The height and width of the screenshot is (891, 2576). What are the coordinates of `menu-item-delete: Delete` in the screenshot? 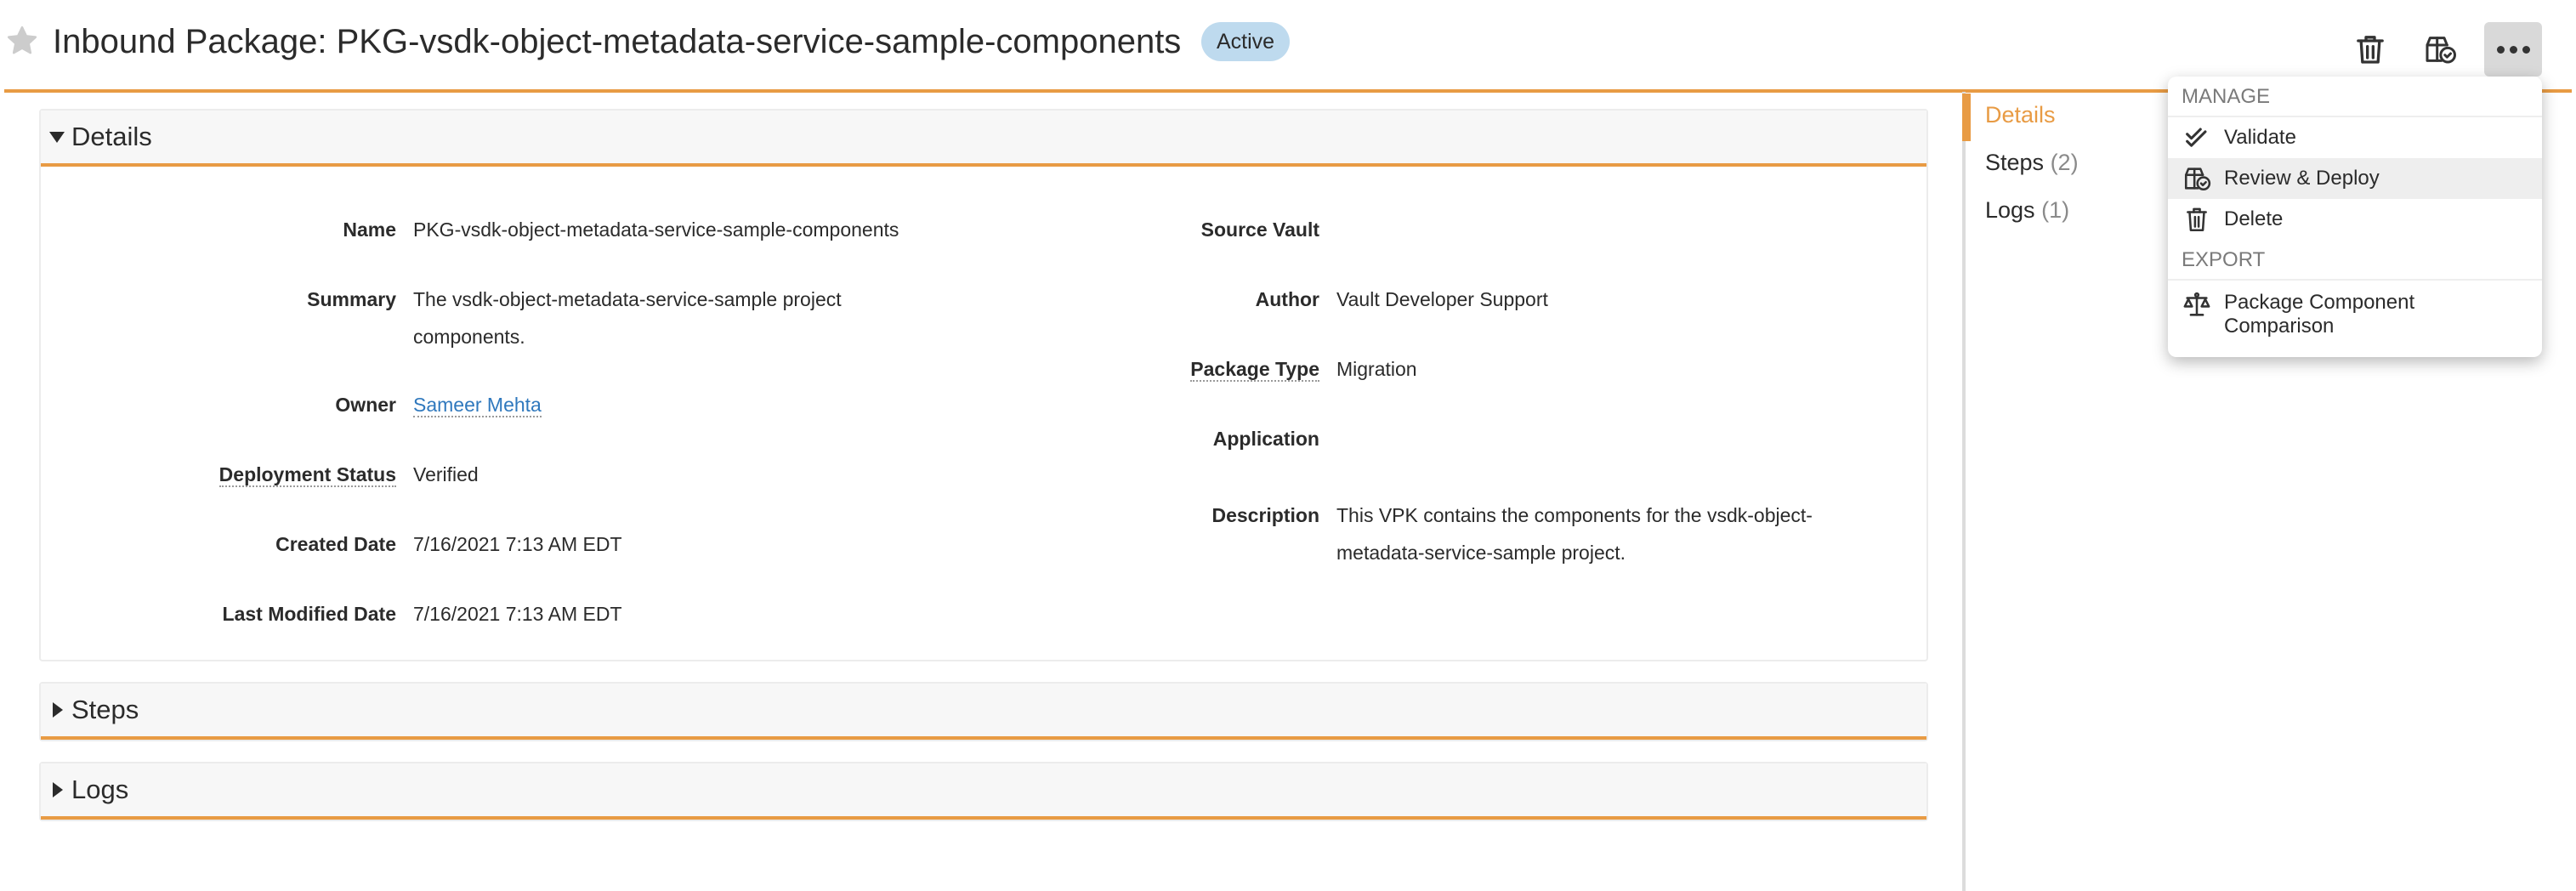 It's located at (2355, 219).